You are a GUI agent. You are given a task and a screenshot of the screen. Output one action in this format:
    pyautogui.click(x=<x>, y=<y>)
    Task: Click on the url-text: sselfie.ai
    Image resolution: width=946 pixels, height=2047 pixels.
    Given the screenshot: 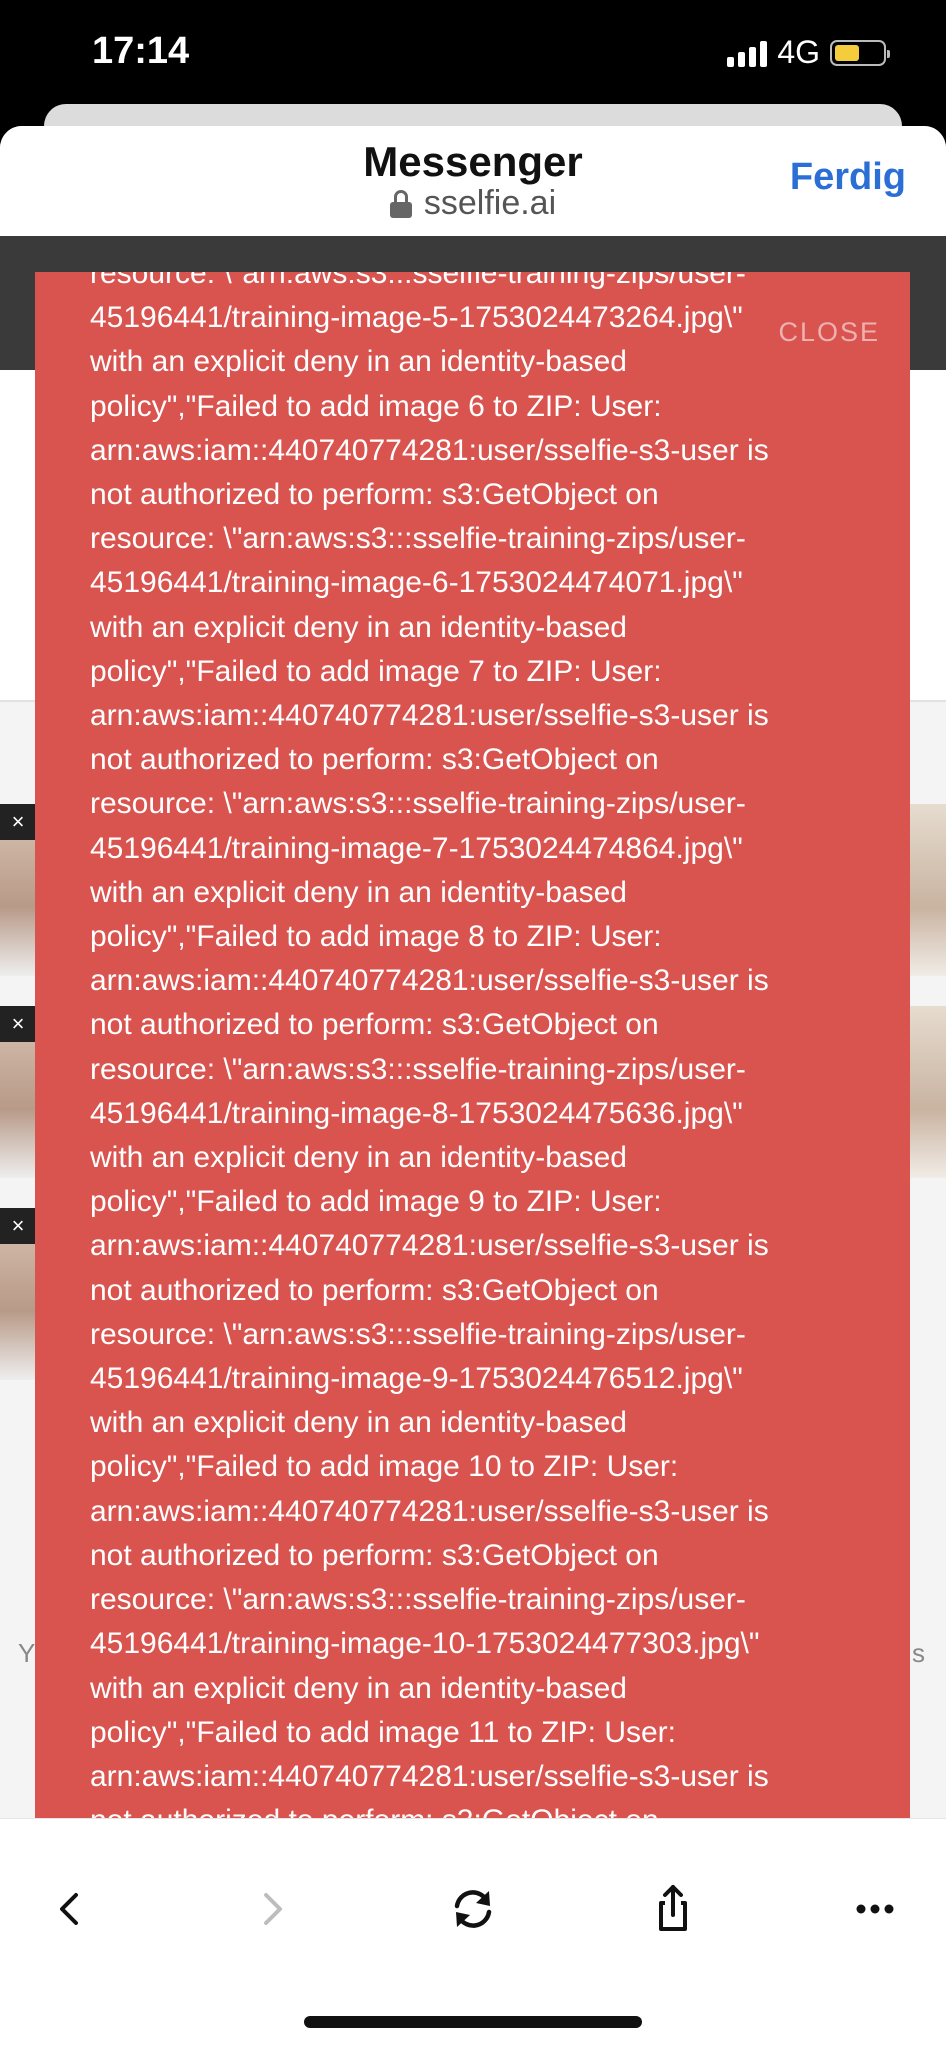 What is the action you would take?
    pyautogui.click(x=490, y=203)
    